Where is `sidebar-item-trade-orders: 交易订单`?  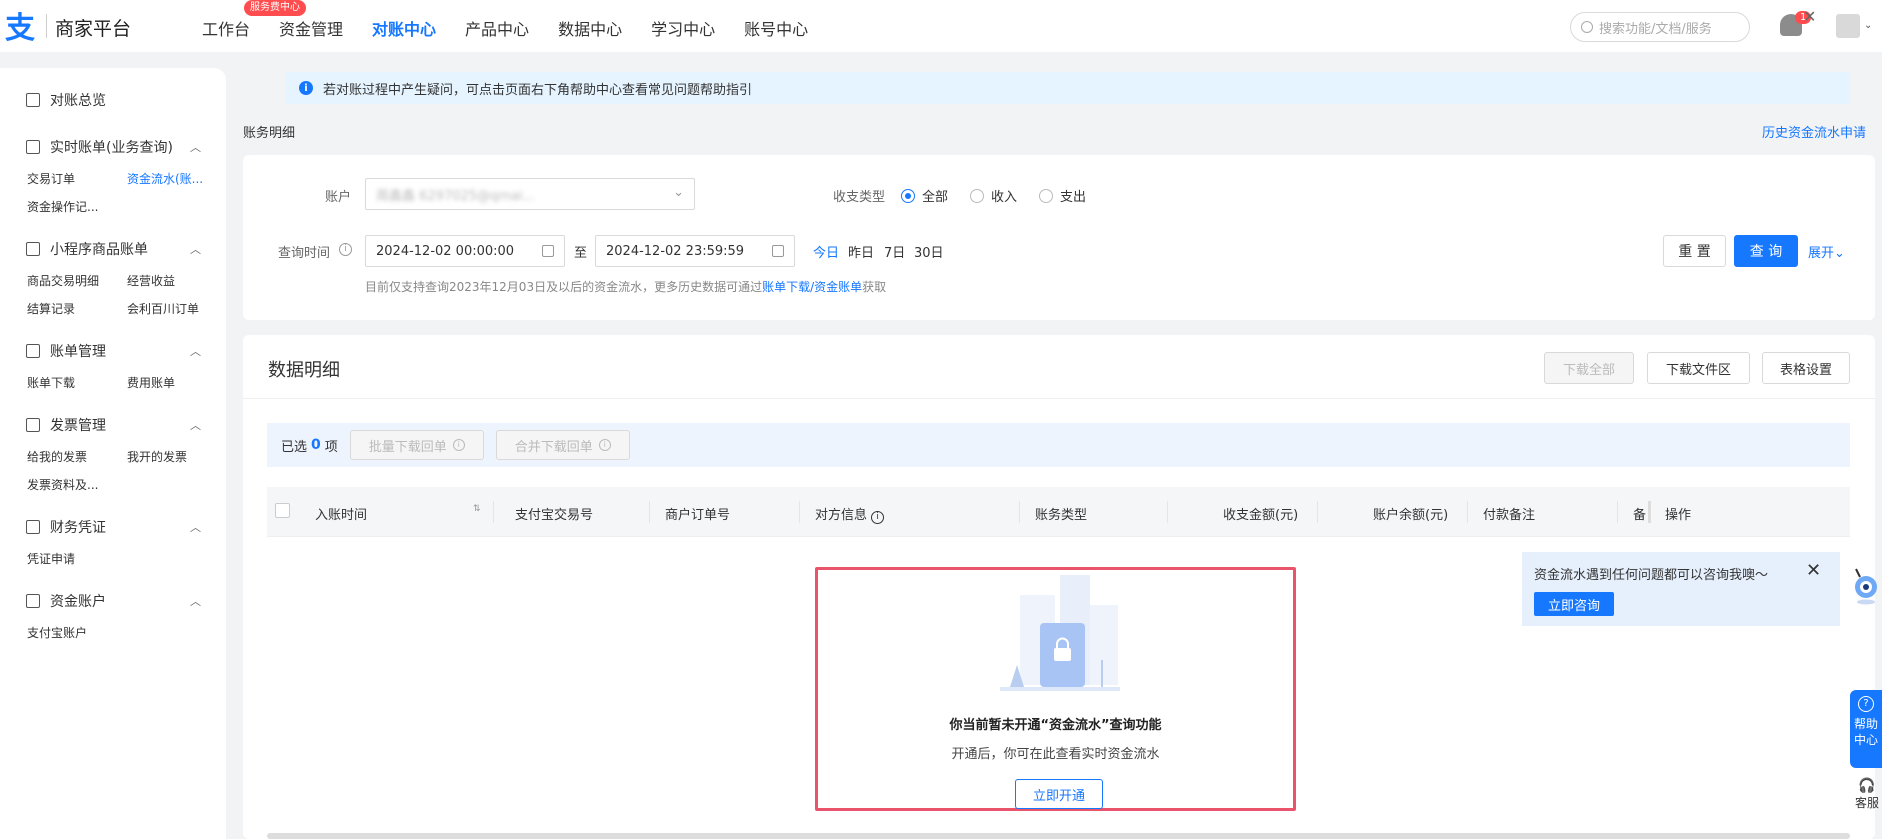 sidebar-item-trade-orders: 交易订单 is located at coordinates (51, 178).